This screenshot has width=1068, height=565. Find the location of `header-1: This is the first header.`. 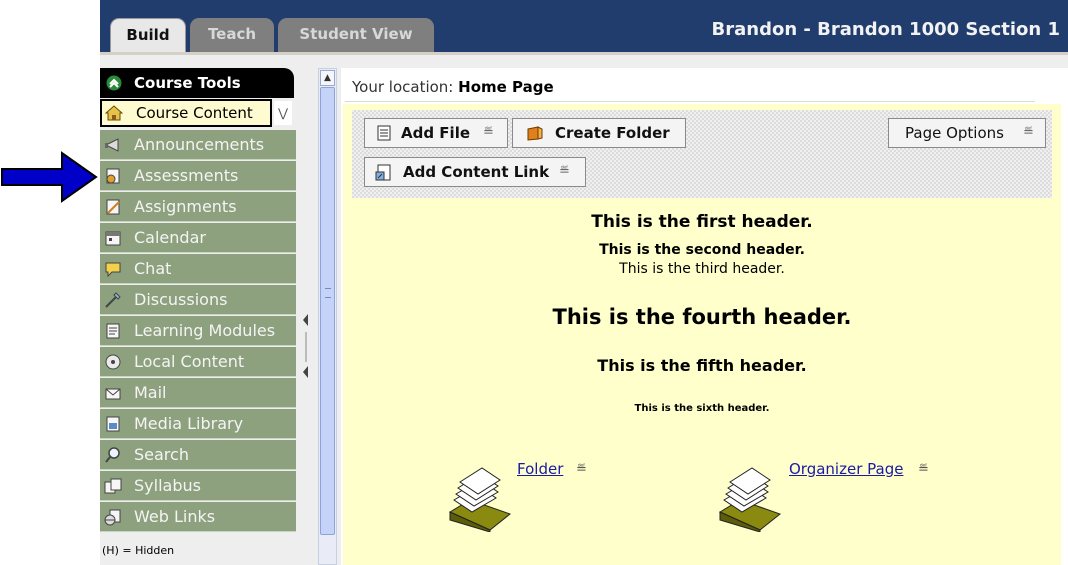

header-1: This is the first header. is located at coordinates (702, 222).